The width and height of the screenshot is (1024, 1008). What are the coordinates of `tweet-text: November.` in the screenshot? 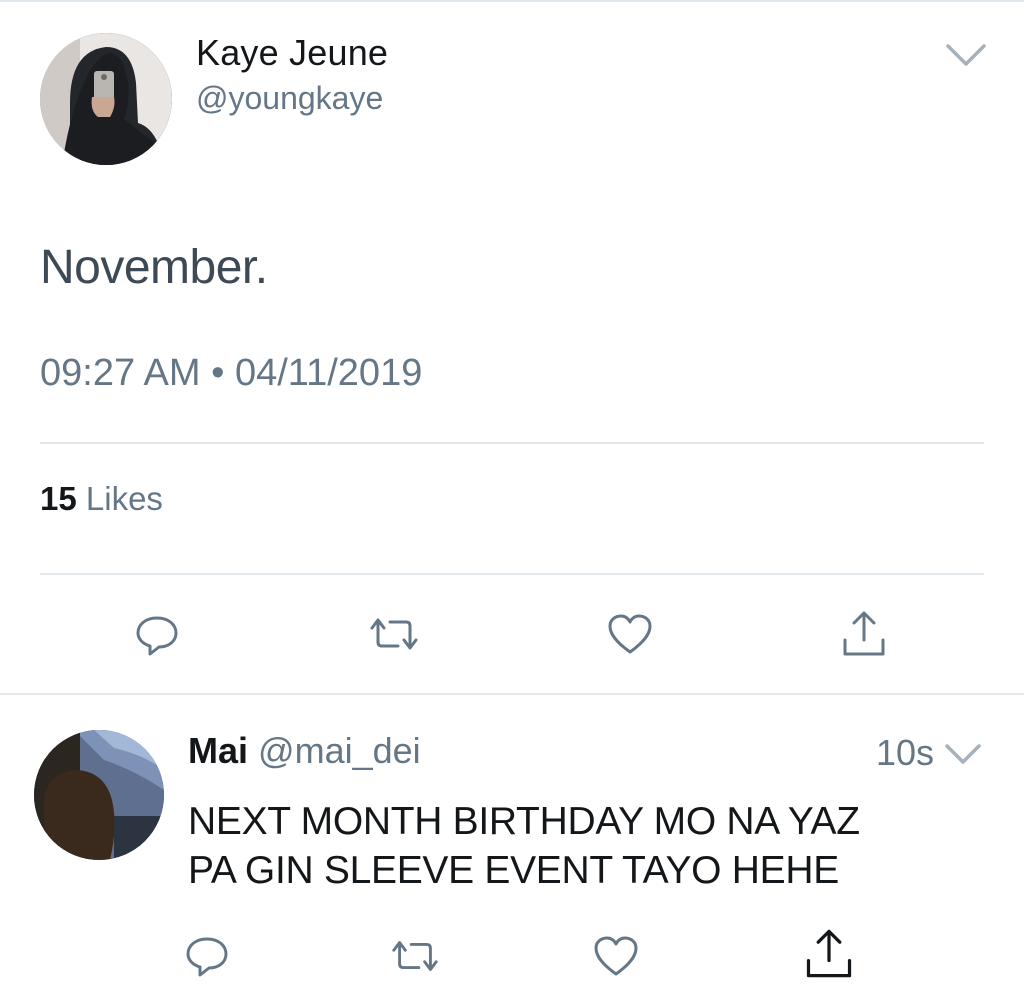 It's located at (154, 267).